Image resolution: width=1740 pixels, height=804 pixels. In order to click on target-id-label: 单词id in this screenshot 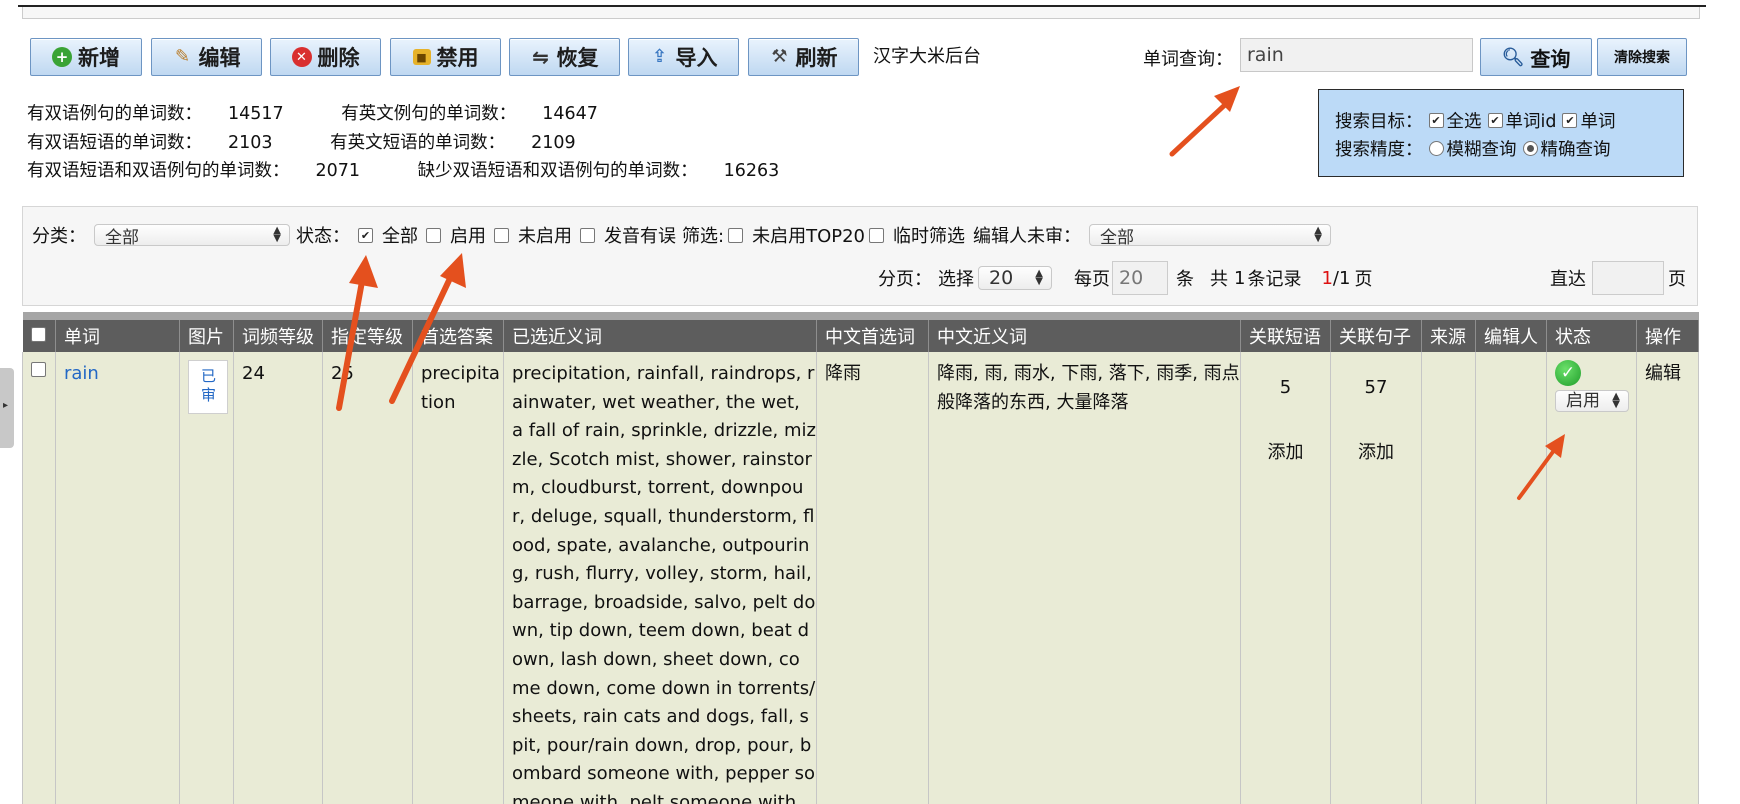, I will do `click(1531, 122)`.